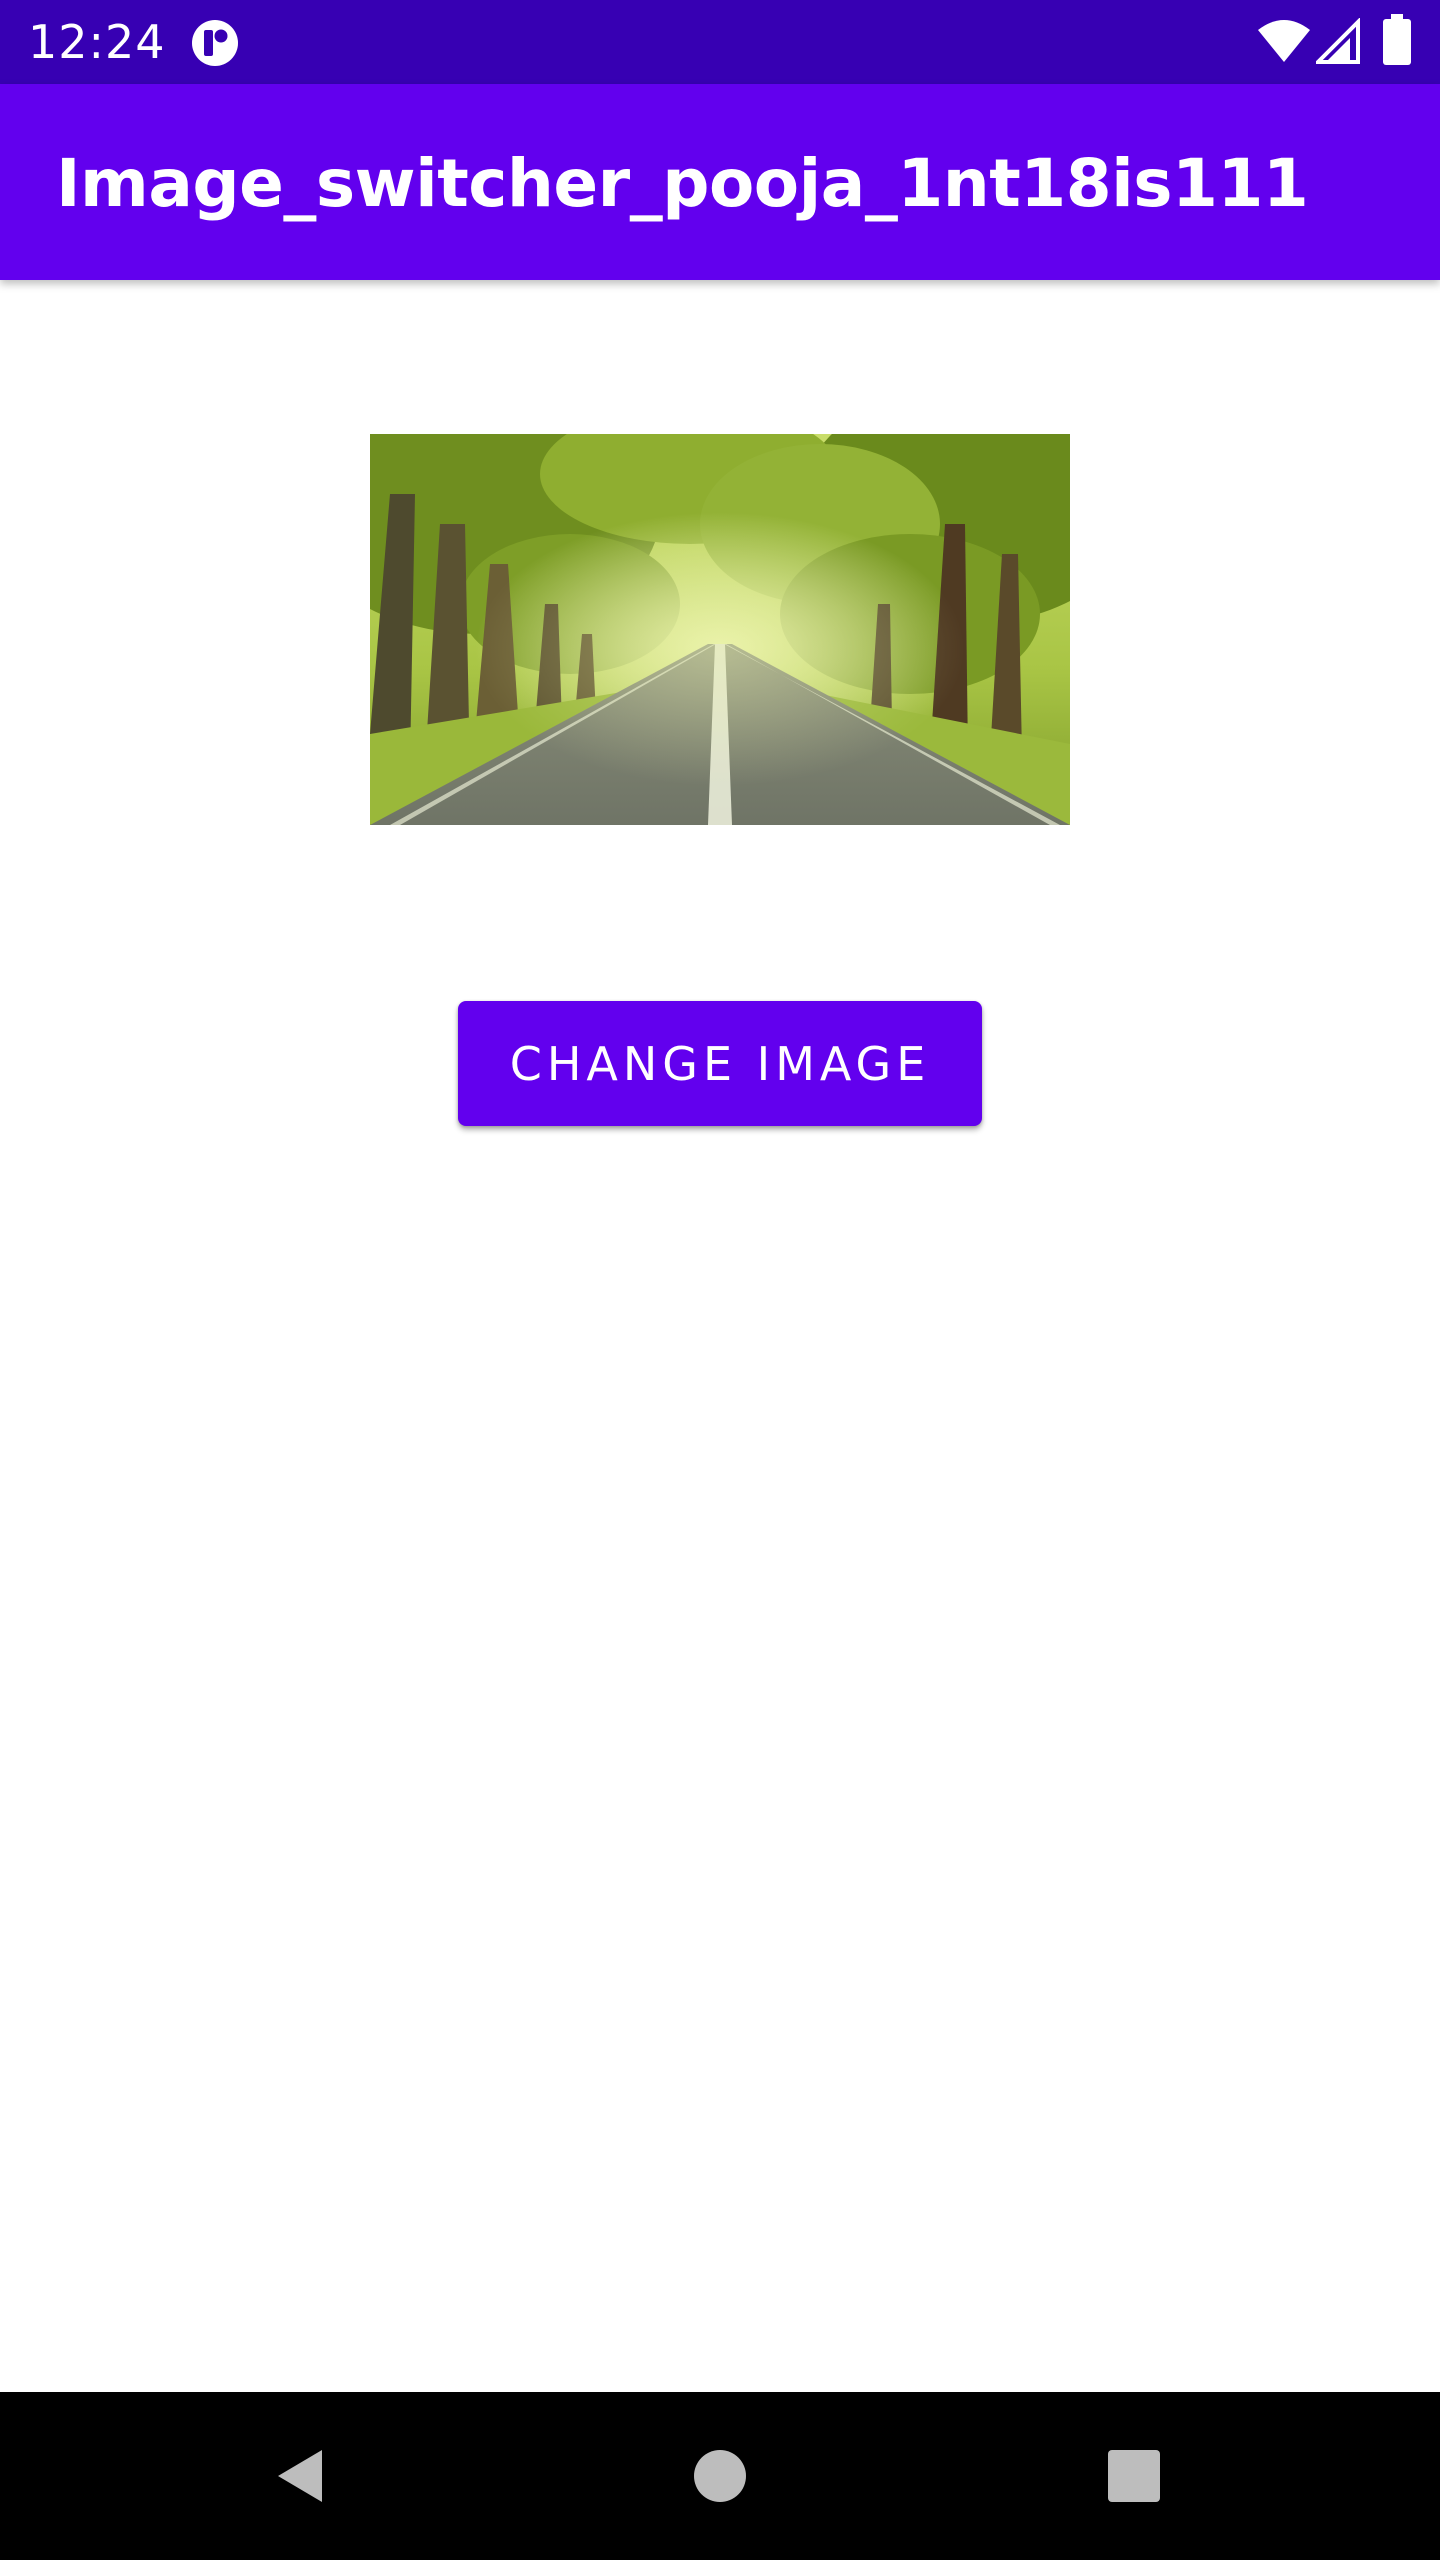  Describe the element at coordinates (97, 42) in the screenshot. I see `status-time: 12:24` at that location.